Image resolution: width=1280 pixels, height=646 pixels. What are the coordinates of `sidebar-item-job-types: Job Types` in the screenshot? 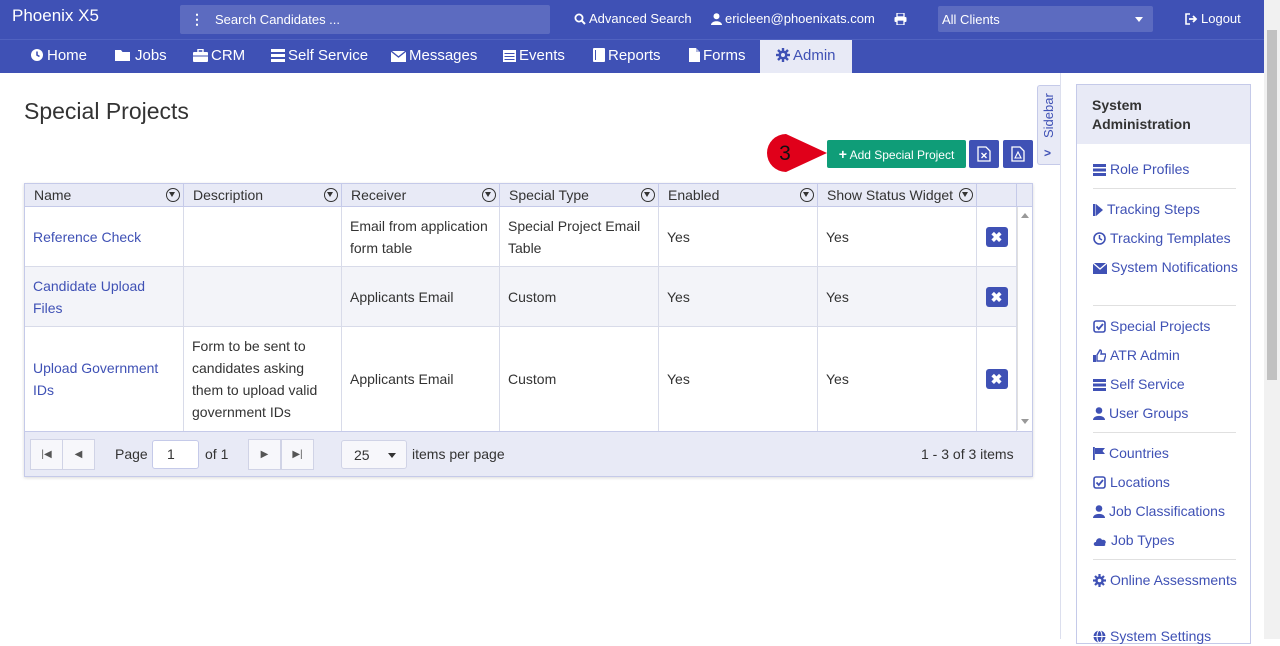 It's located at (1168, 540).